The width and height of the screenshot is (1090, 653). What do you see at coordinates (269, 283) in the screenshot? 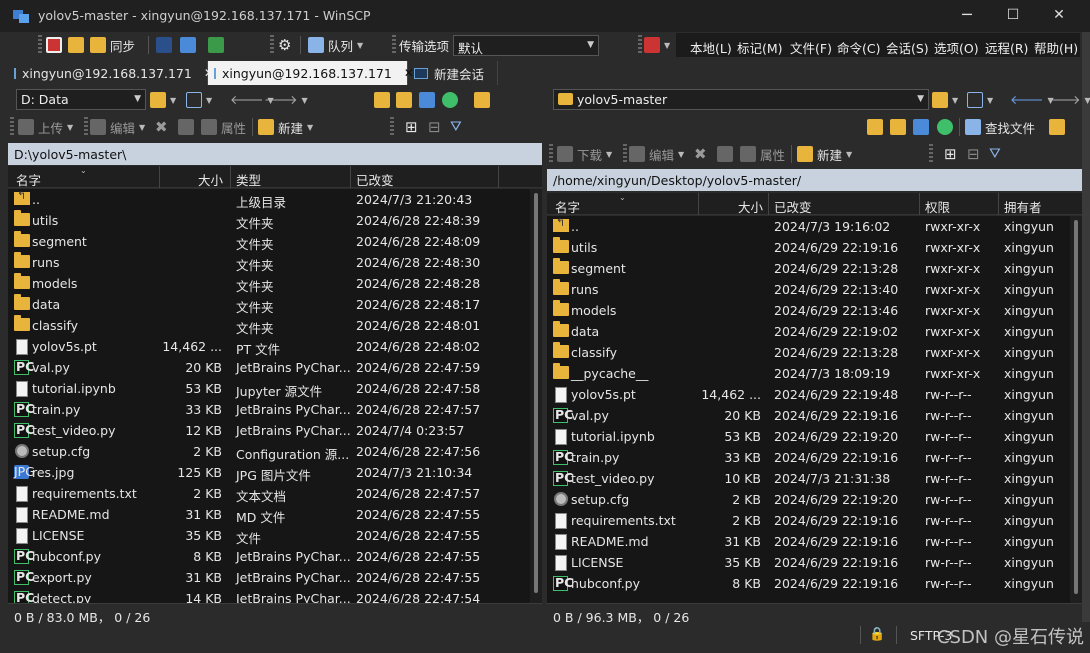
I see `table-row: models 文件夹 2024/6/28 22:48:28` at bounding box center [269, 283].